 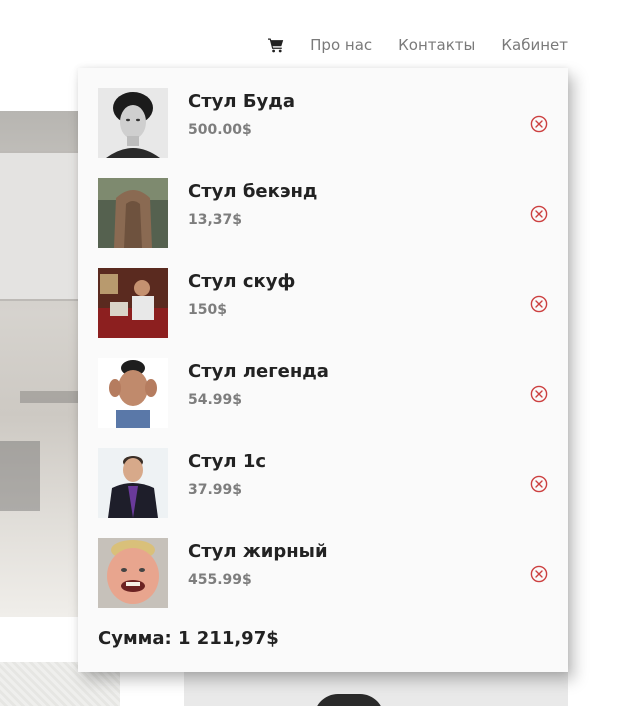 I want to click on cart-item: Стул легенда 54.99$, so click(x=328, y=393).